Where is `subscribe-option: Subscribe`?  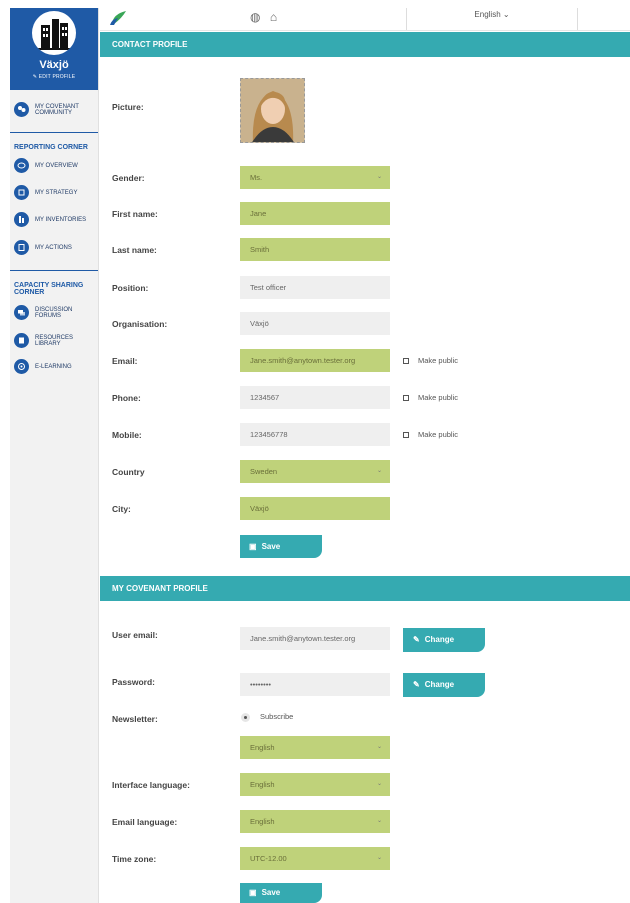
subscribe-option: Subscribe is located at coordinates (267, 717).